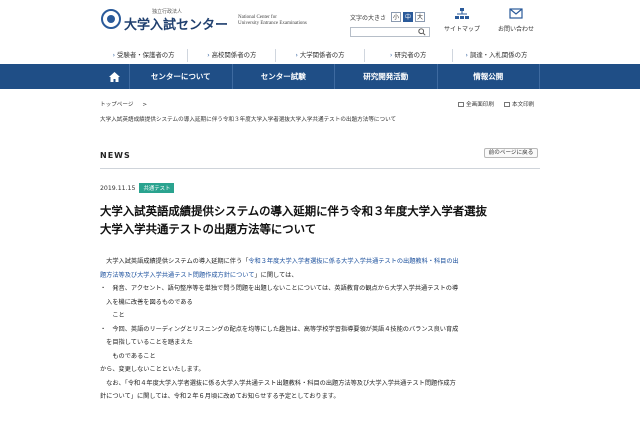  What do you see at coordinates (276, 275) in the screenshot?
I see `body-text: 」に関しては、` at bounding box center [276, 275].